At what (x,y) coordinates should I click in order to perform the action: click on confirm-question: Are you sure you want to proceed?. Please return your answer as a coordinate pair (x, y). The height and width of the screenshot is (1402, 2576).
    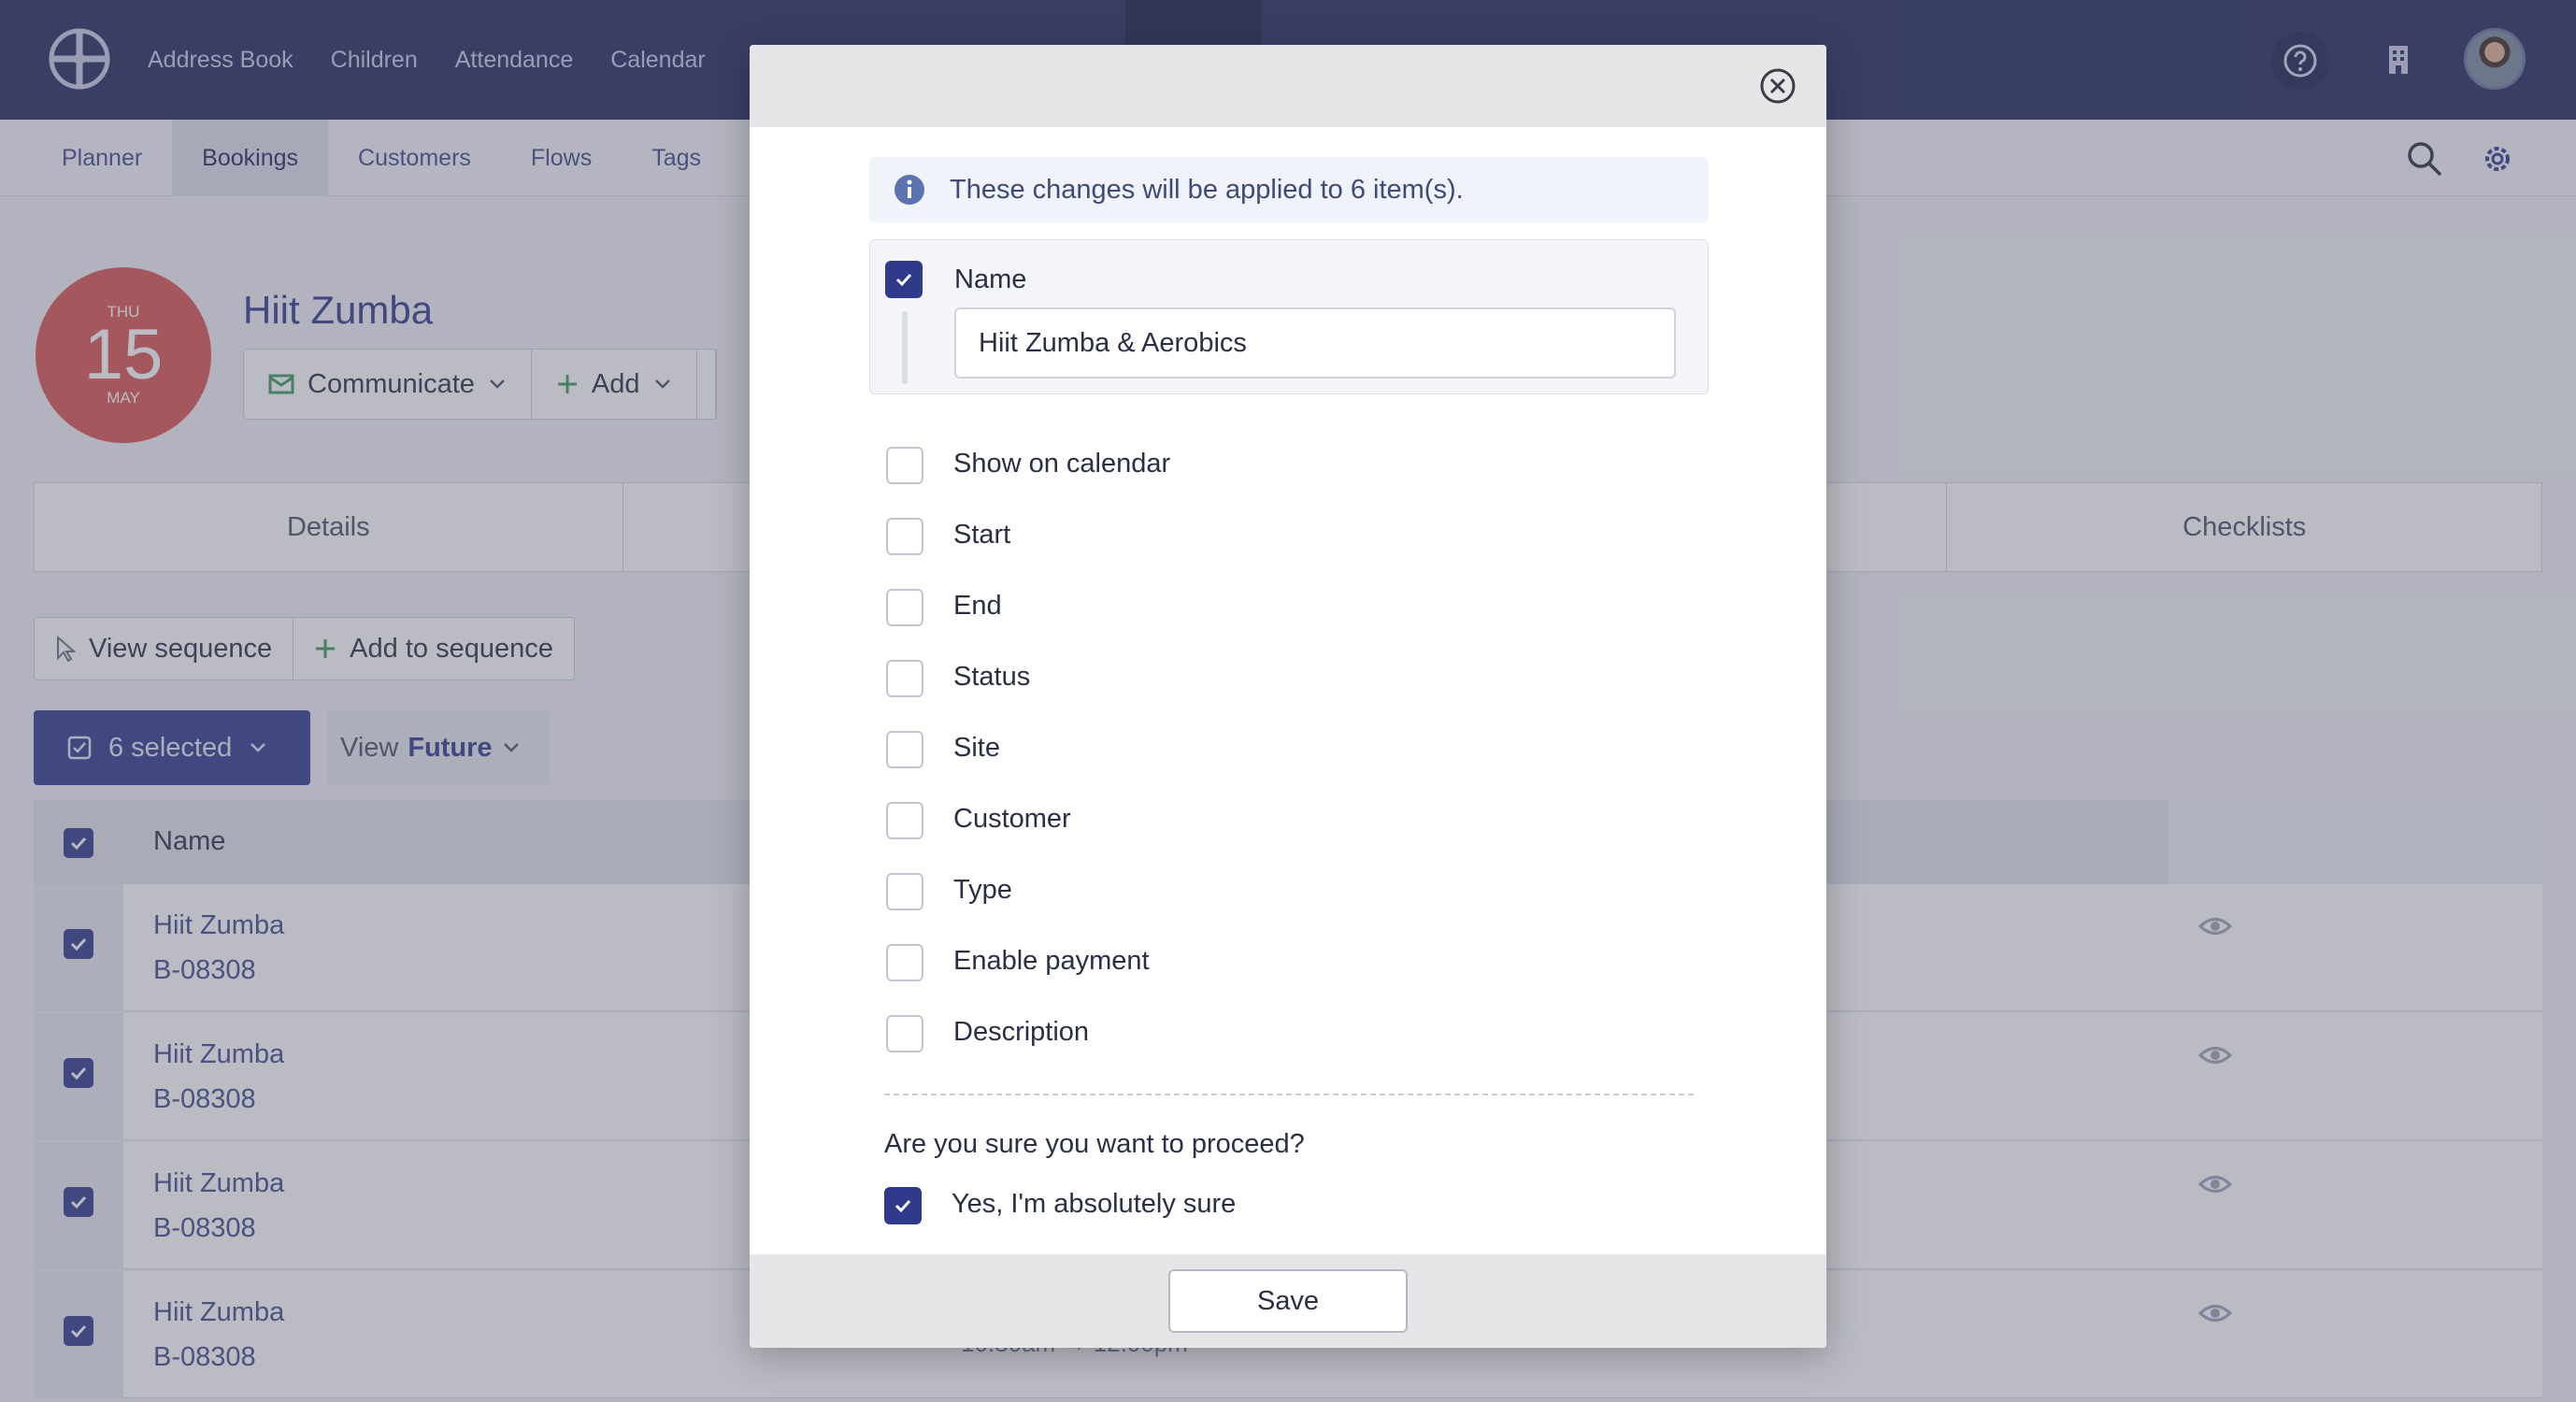
    Looking at the image, I should click on (1094, 1144).